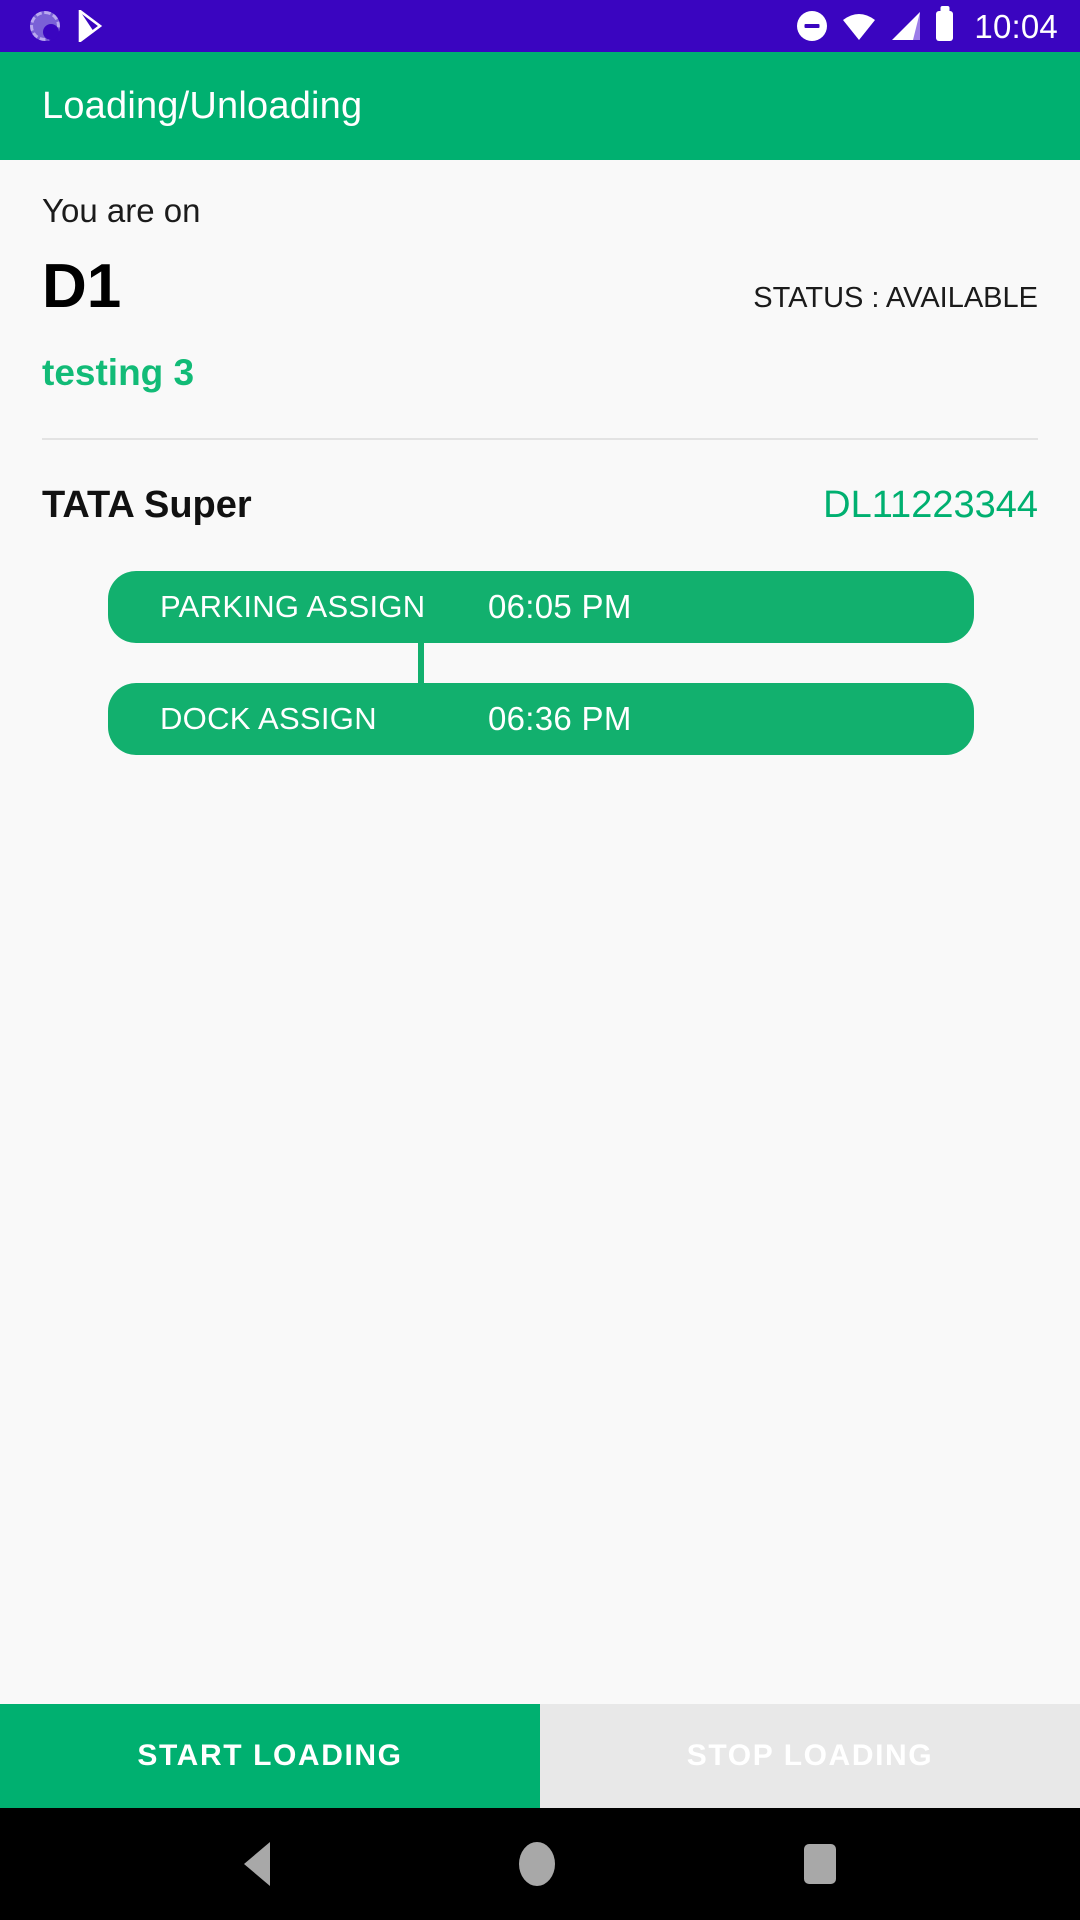  I want to click on vehicle-plate-number: DL11223344, so click(930, 505).